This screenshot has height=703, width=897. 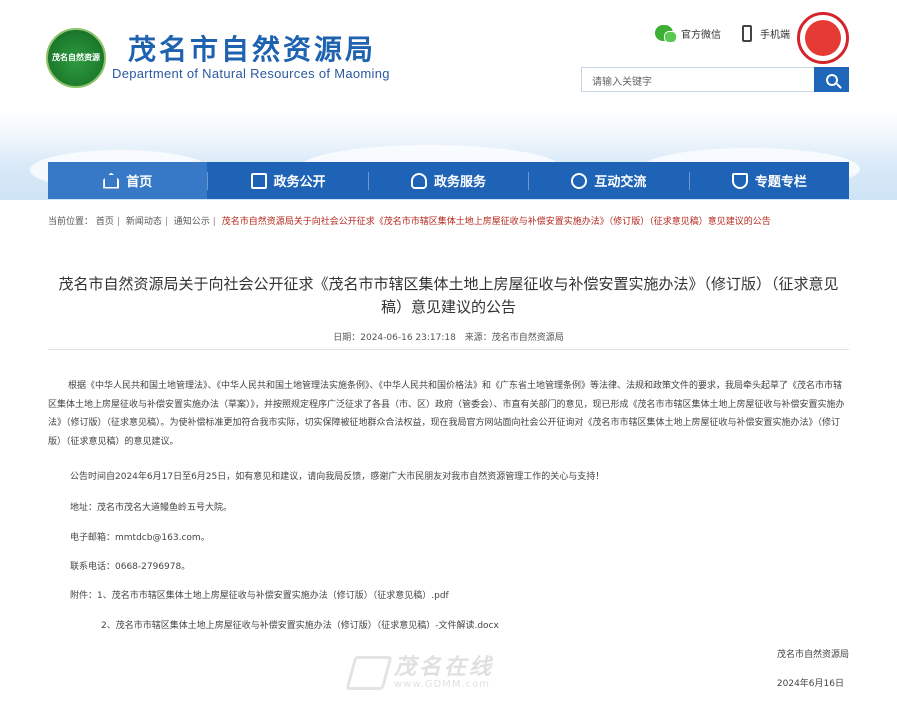 I want to click on mobile-link: 手机端, so click(x=766, y=33).